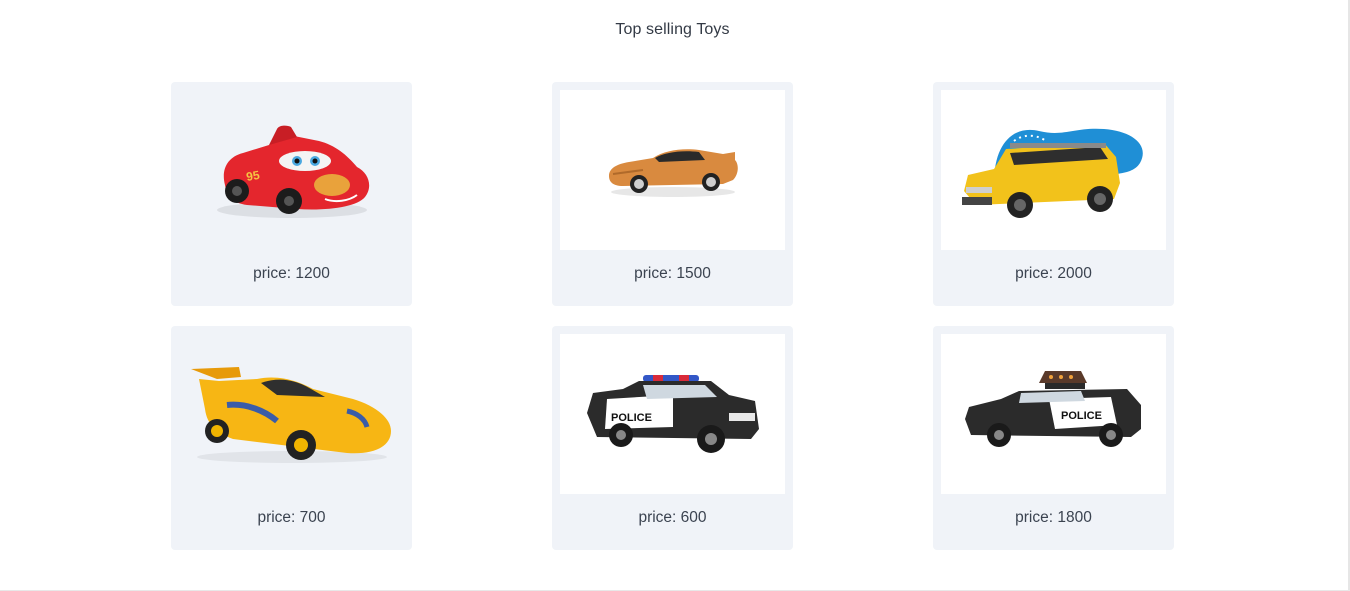 The image size is (1350, 591). What do you see at coordinates (672, 29) in the screenshot?
I see `page-title: Top selling Toys` at bounding box center [672, 29].